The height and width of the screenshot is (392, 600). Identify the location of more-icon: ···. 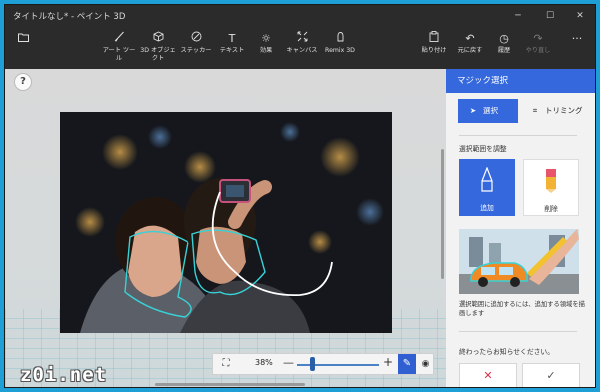
(577, 38).